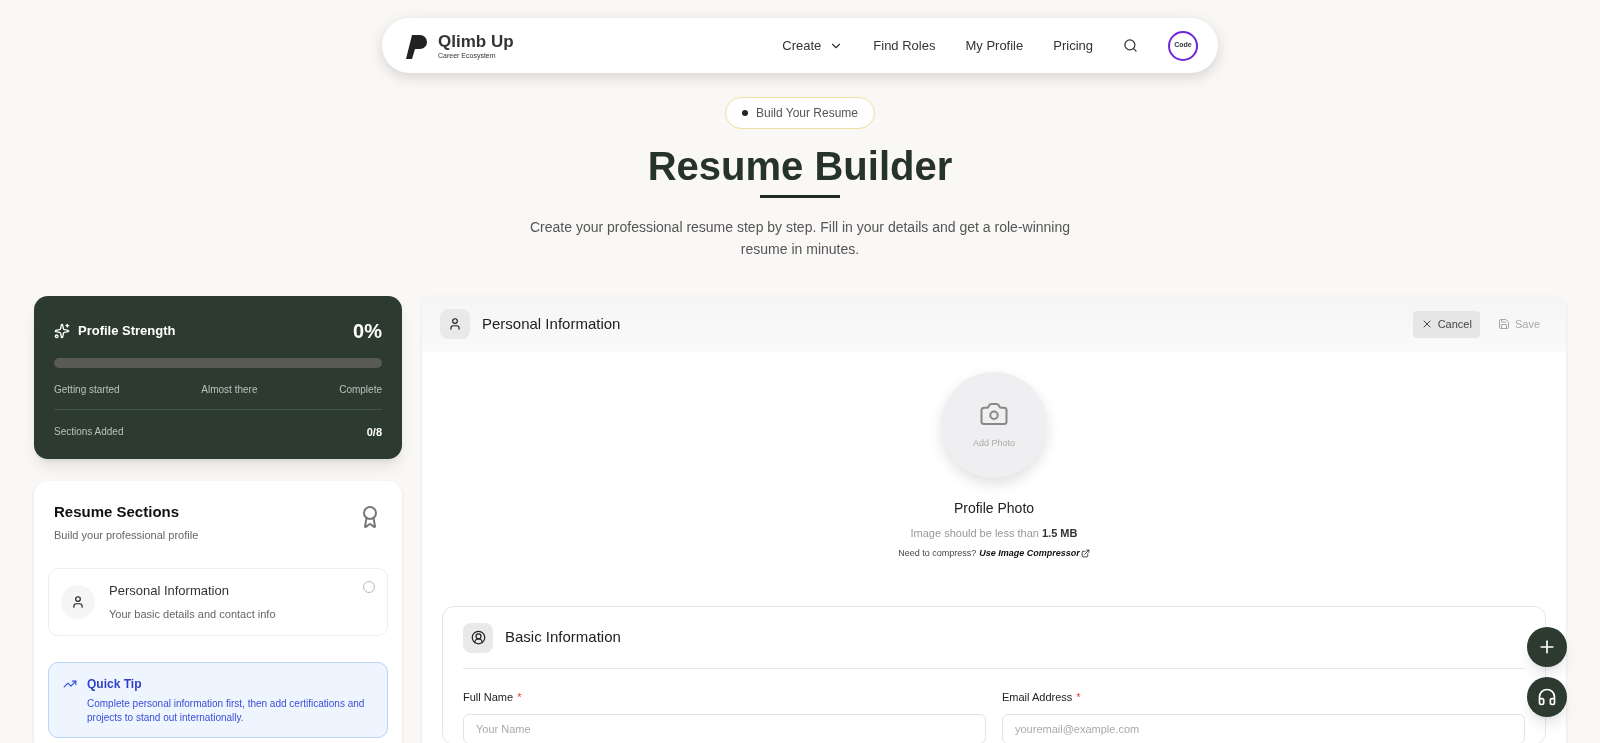 Image resolution: width=1600 pixels, height=743 pixels. Describe the element at coordinates (994, 508) in the screenshot. I see `photo-title: Profile Photo` at that location.